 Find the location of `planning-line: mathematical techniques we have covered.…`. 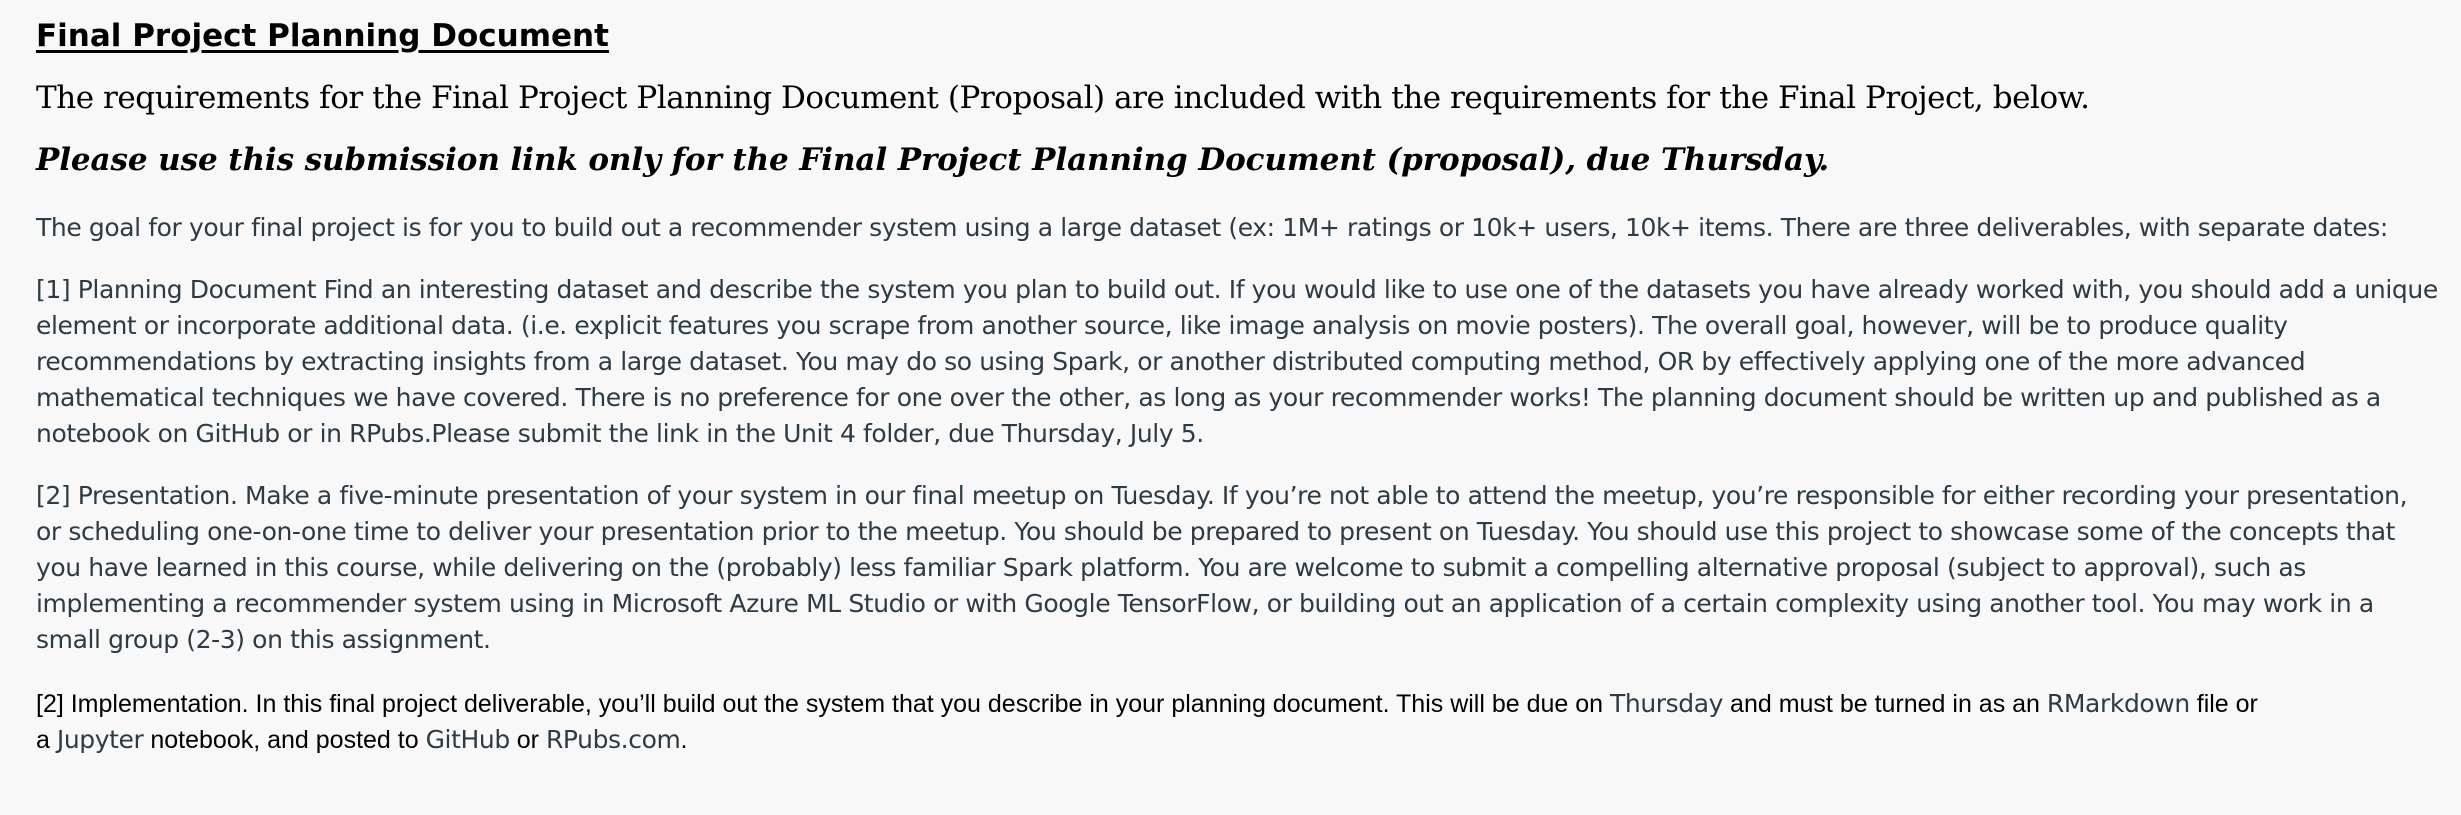

planning-line: mathematical techniques we have covered.… is located at coordinates (1208, 397).